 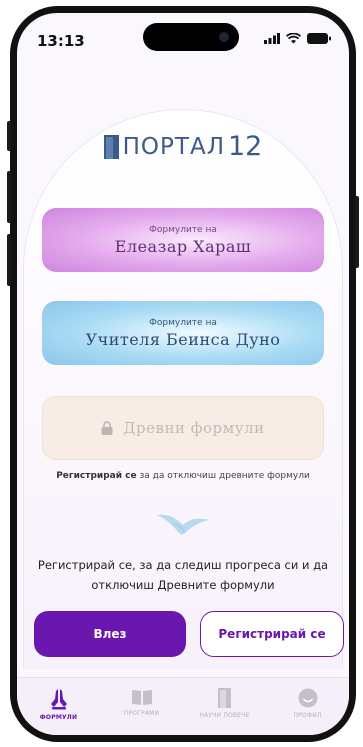 What do you see at coordinates (183, 246) in the screenshot?
I see `card-title: Елеазар Хараш` at bounding box center [183, 246].